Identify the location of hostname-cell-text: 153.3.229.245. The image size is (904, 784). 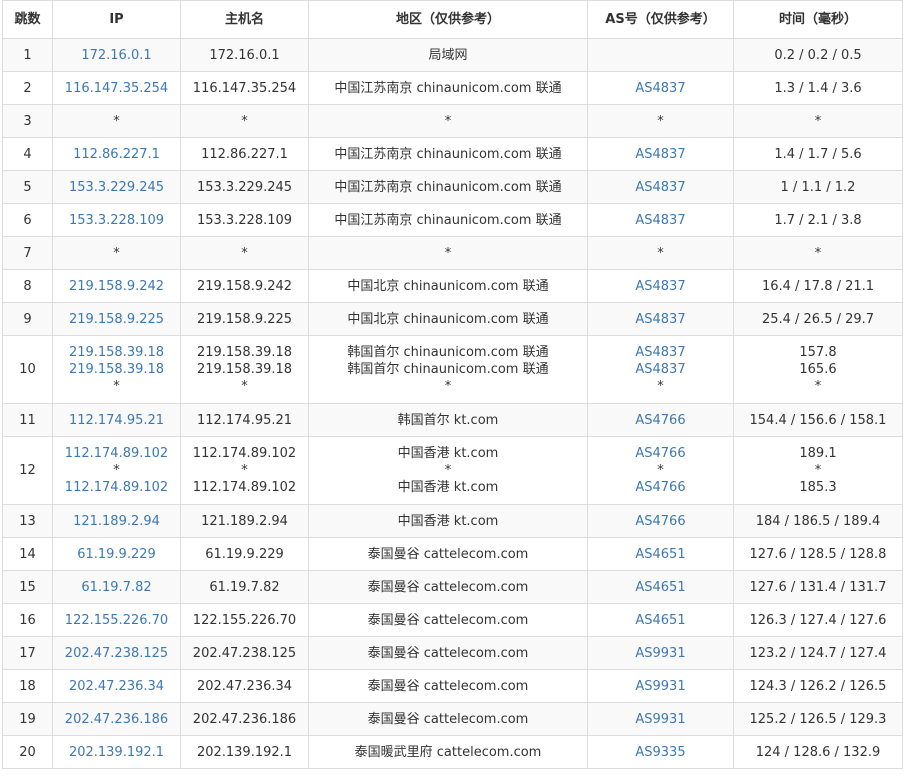
(244, 187).